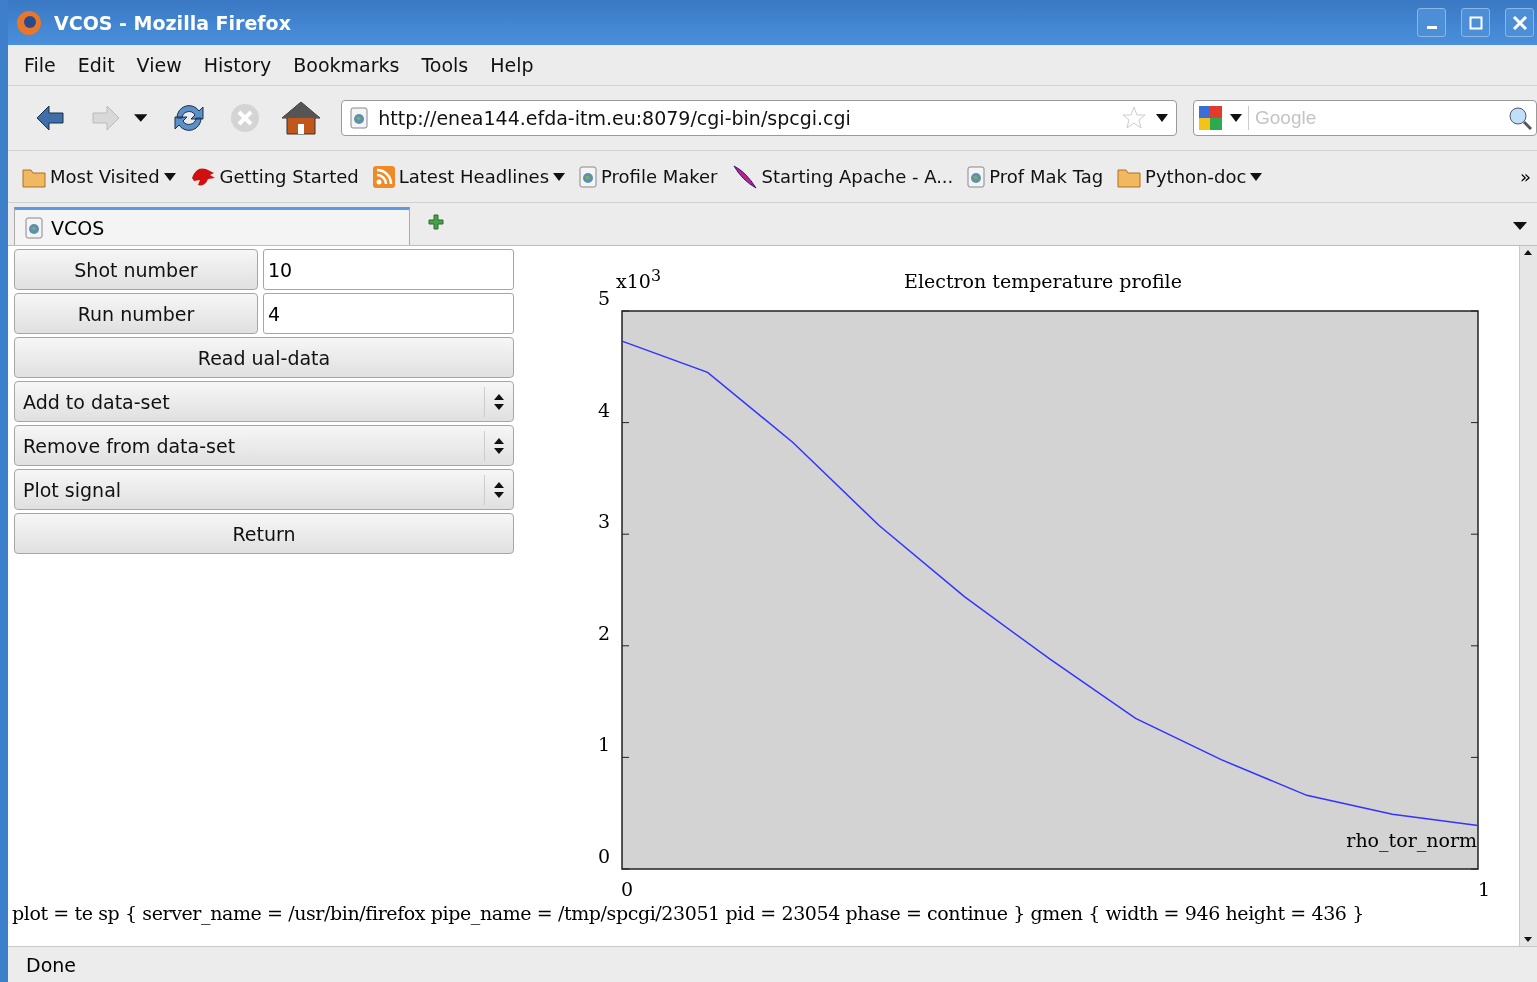 The width and height of the screenshot is (1537, 982). Describe the element at coordinates (136, 269) in the screenshot. I see `field-label-button: Shot number` at that location.